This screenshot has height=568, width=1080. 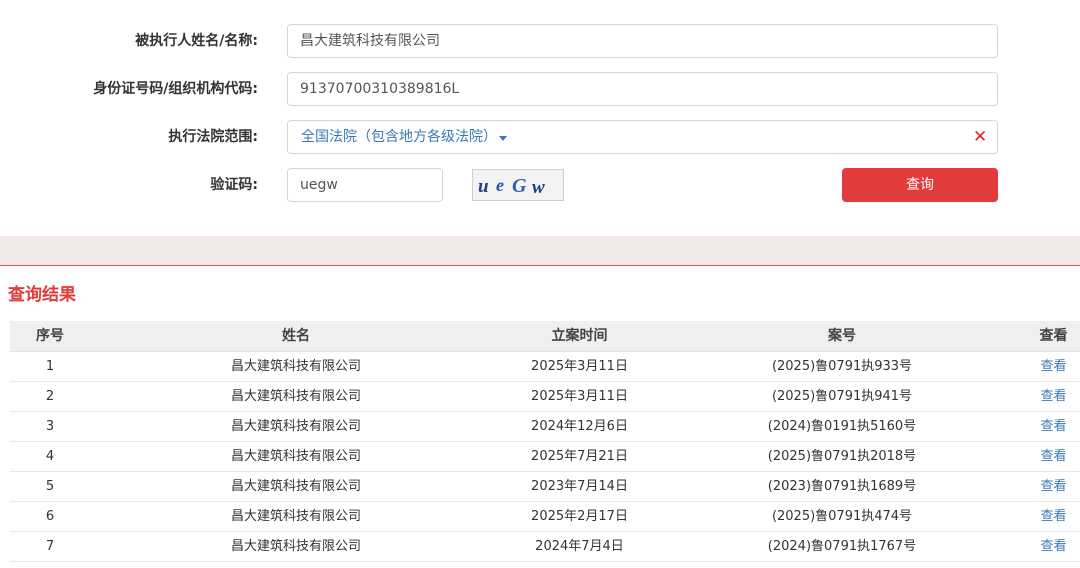 What do you see at coordinates (399, 137) in the screenshot?
I see `court-select-value: 全国法院（包含地方各级法院）` at bounding box center [399, 137].